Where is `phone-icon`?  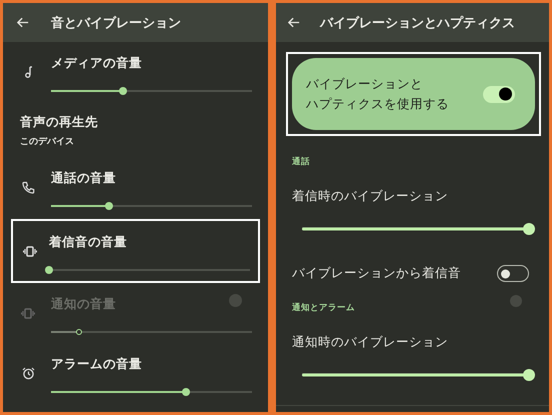 phone-icon is located at coordinates (28, 187).